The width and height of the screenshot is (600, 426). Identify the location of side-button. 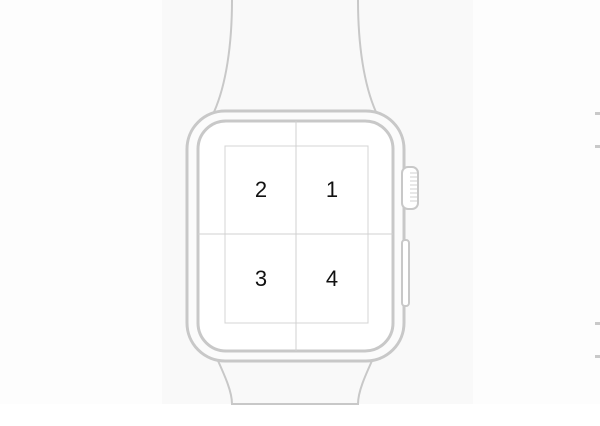
(405, 273).